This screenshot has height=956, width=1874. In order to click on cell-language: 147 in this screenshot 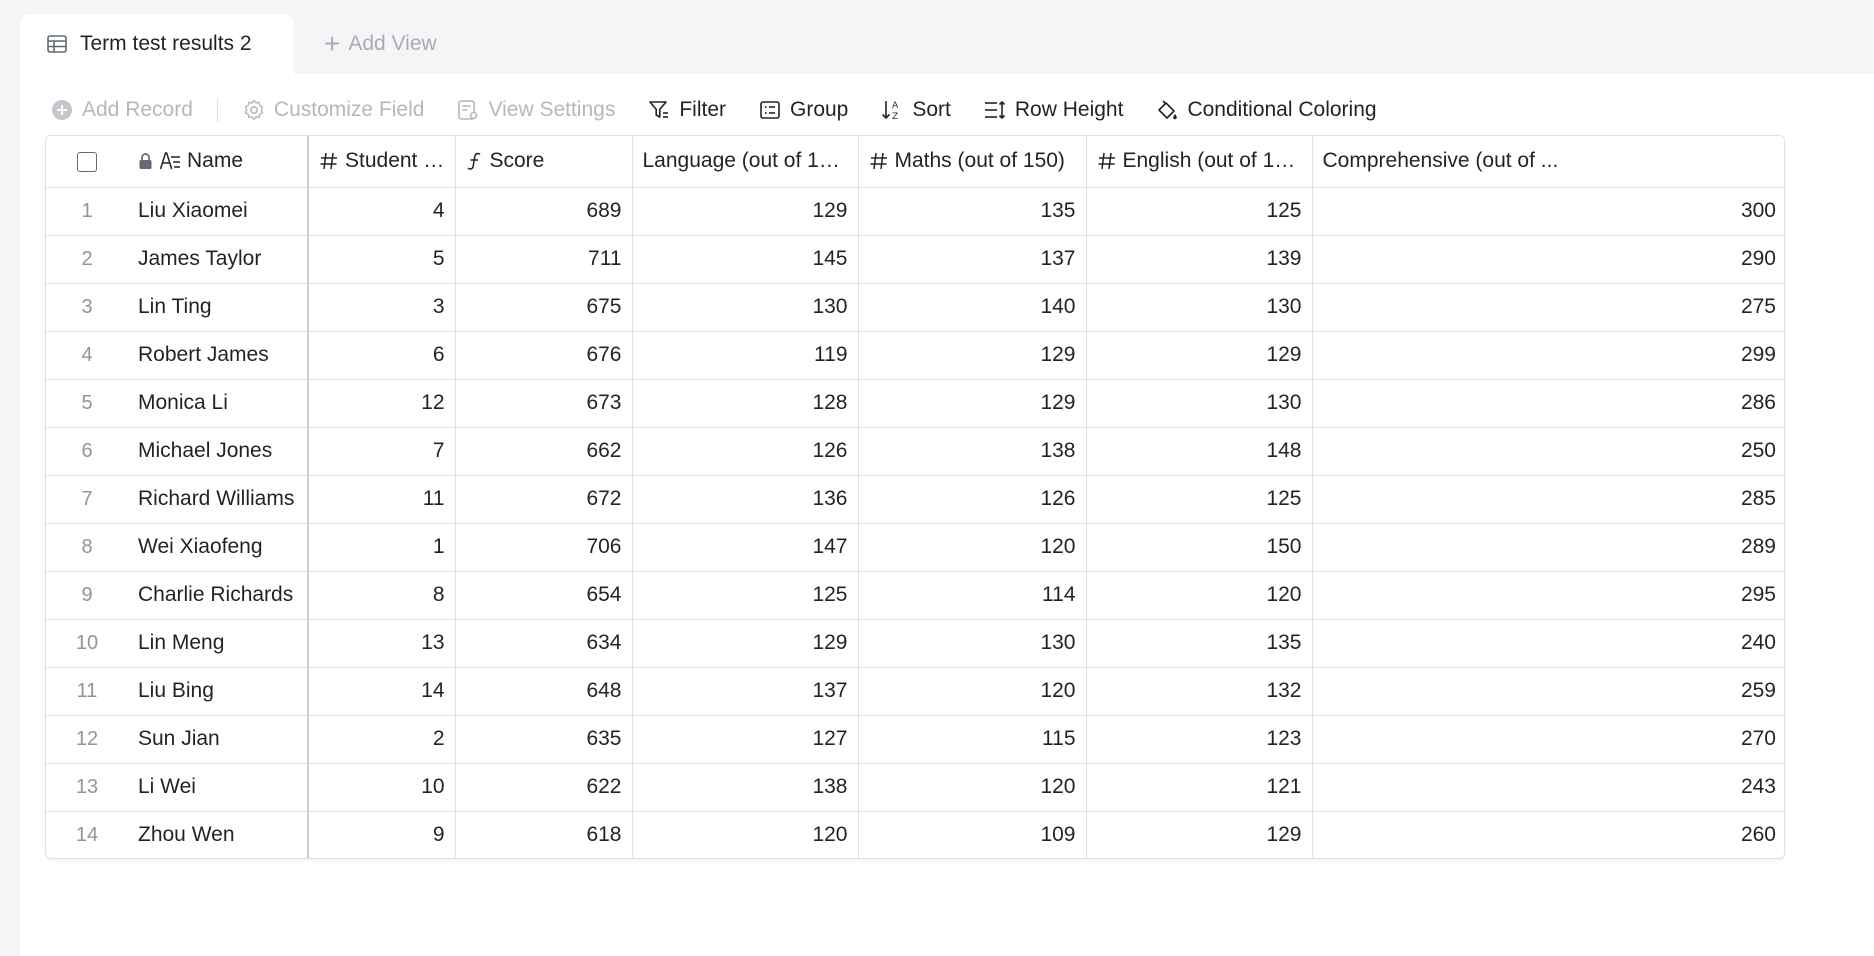, I will do `click(745, 547)`.